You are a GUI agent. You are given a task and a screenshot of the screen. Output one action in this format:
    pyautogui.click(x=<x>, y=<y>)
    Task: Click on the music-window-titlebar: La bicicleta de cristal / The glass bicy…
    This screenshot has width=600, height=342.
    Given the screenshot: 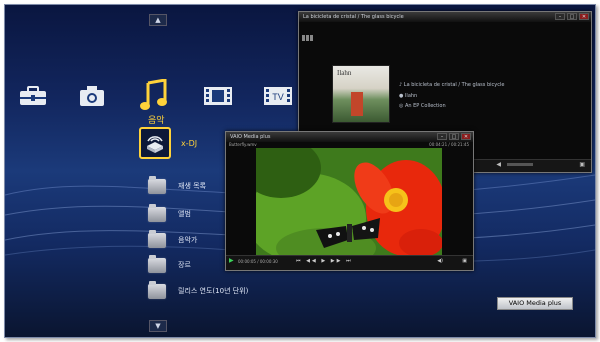 What is the action you would take?
    pyautogui.click(x=445, y=17)
    